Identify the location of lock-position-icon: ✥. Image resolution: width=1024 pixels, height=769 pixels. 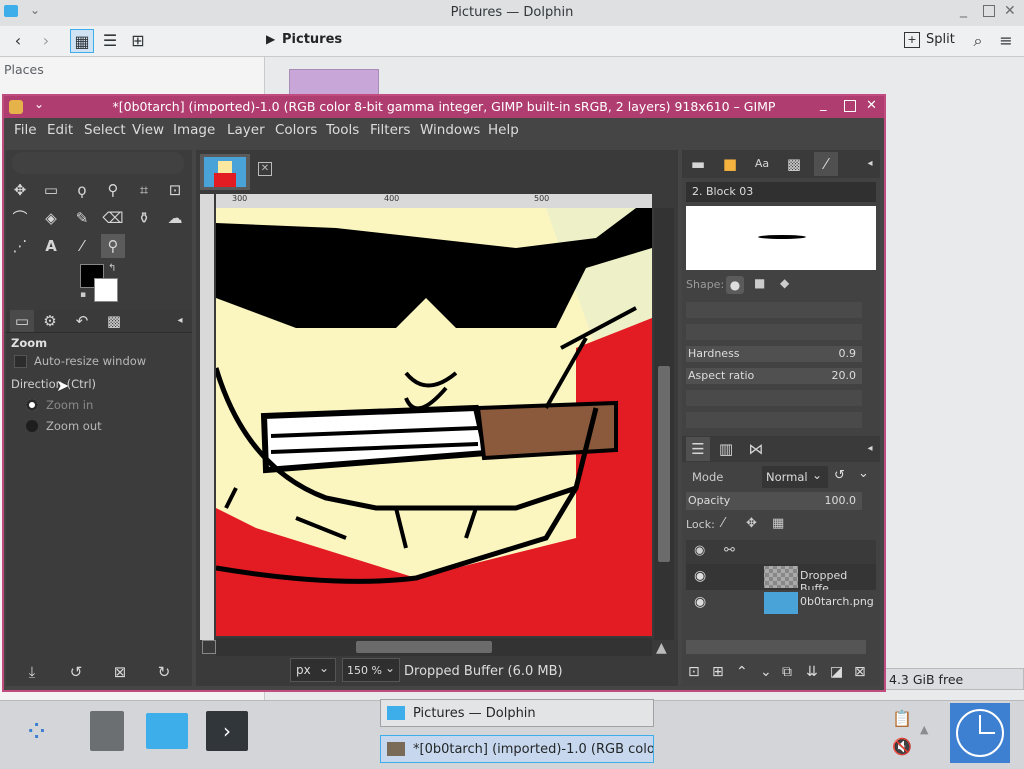
(751, 523).